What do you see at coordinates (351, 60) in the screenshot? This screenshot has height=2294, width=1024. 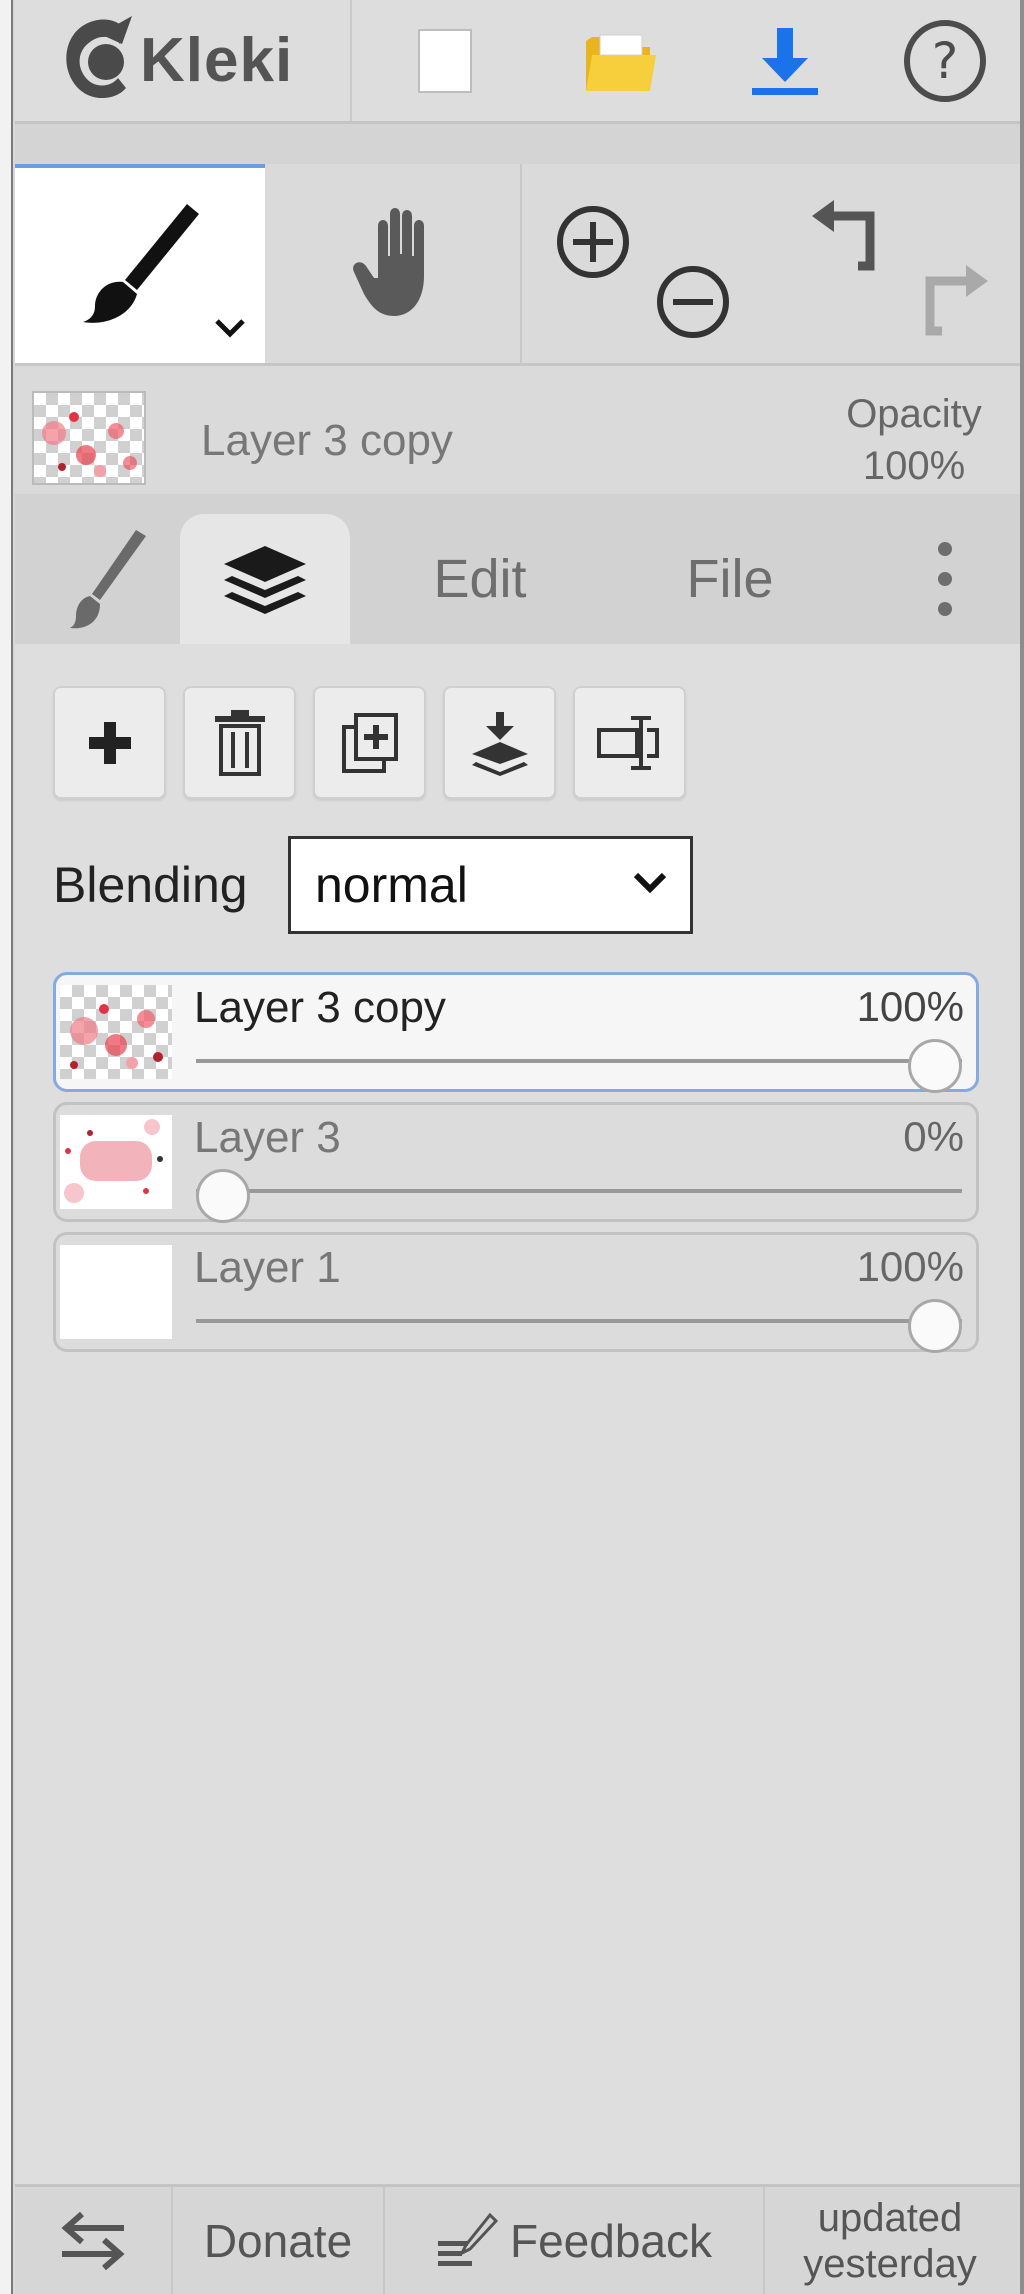 I see `toolbar-divider` at bounding box center [351, 60].